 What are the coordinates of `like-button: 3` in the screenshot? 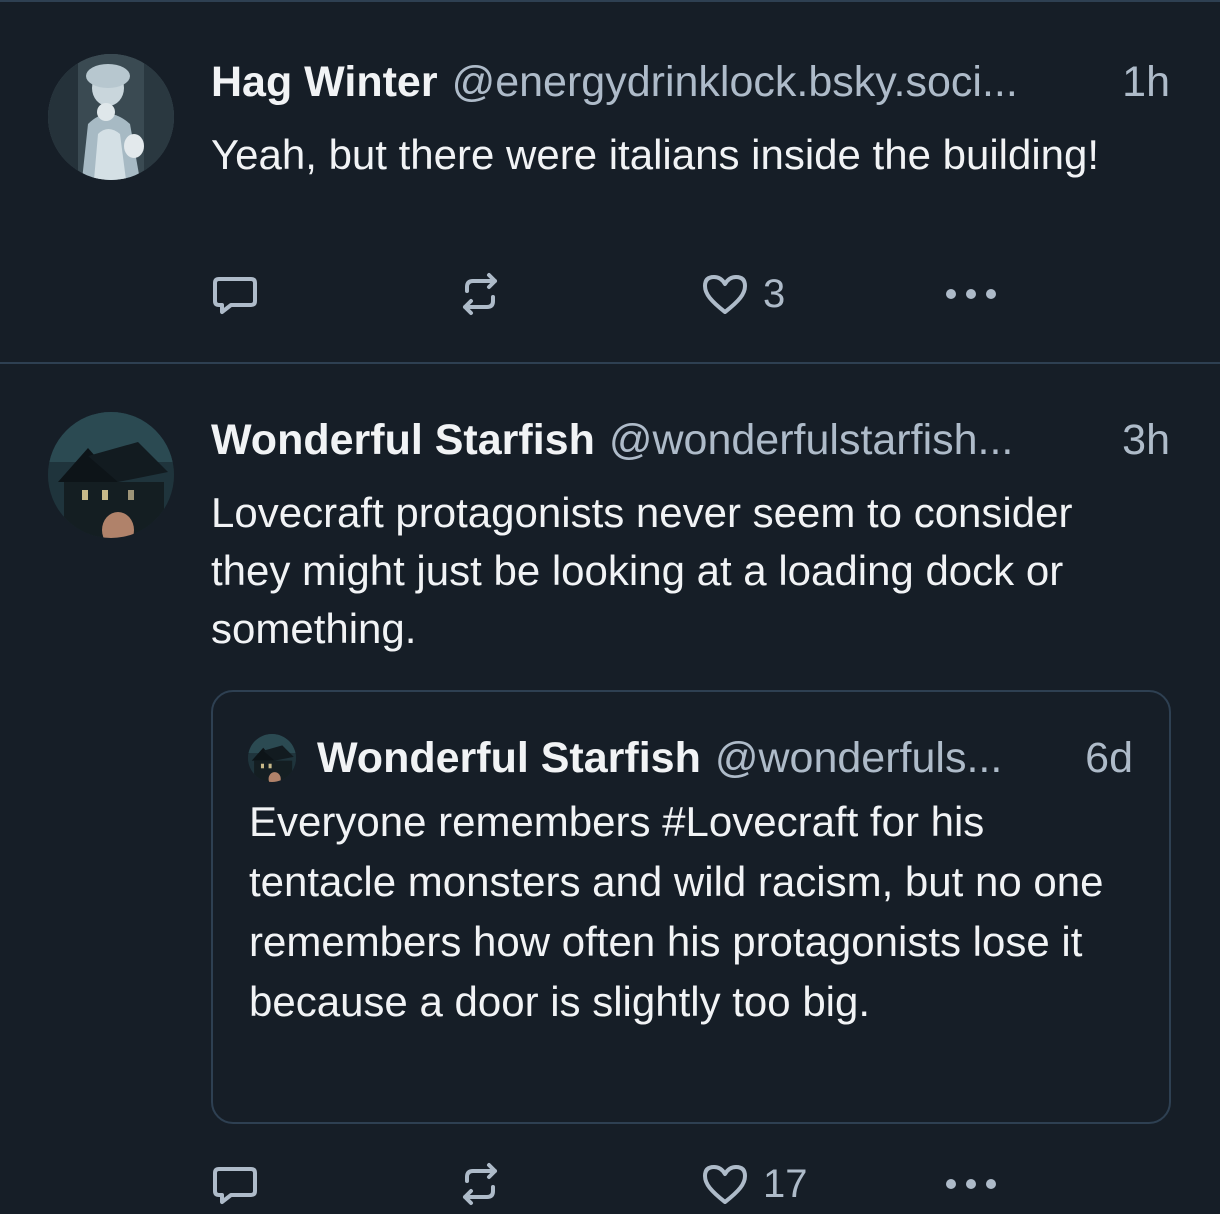 It's located at (743, 294).